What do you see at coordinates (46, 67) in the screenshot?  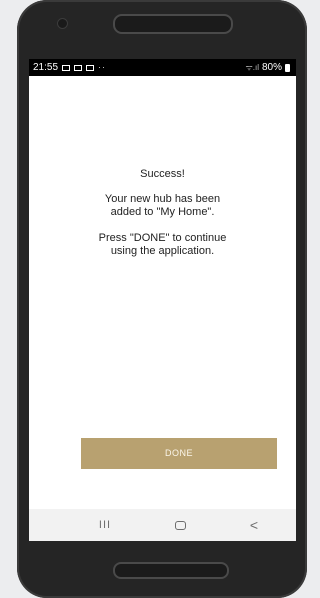 I see `status-time: 21:55` at bounding box center [46, 67].